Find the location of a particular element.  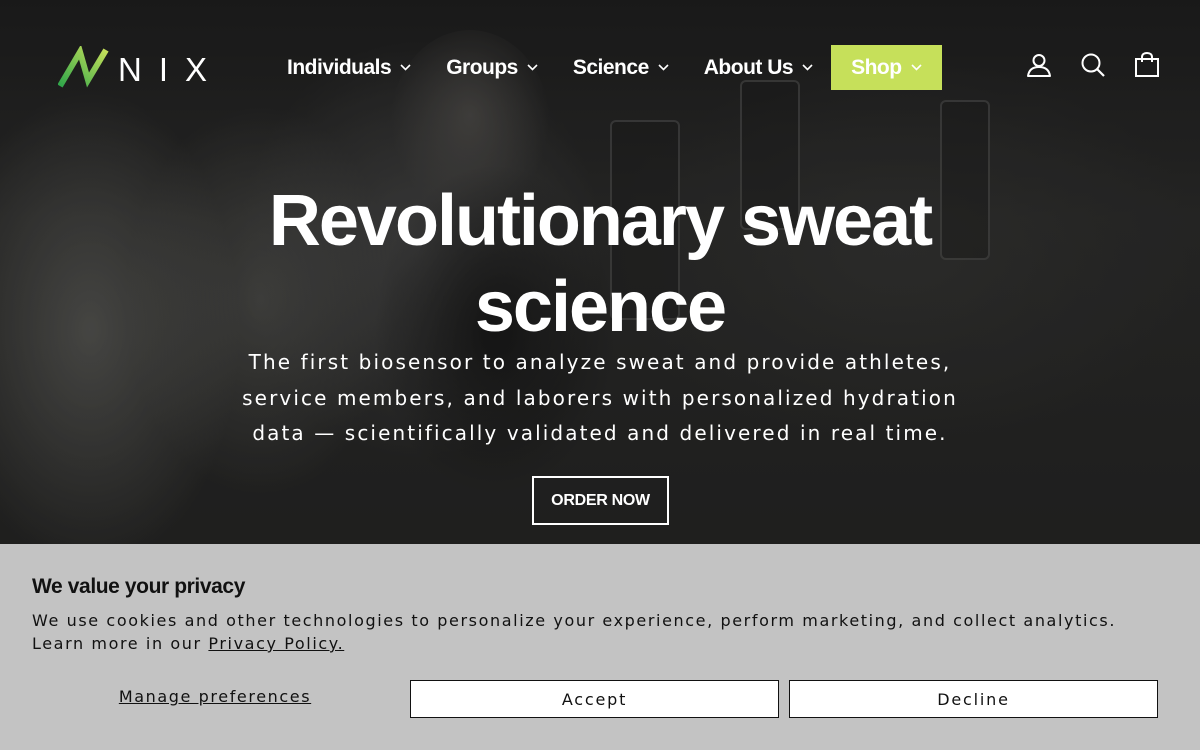

nav-item-about-us: About Us is located at coordinates (759, 67).